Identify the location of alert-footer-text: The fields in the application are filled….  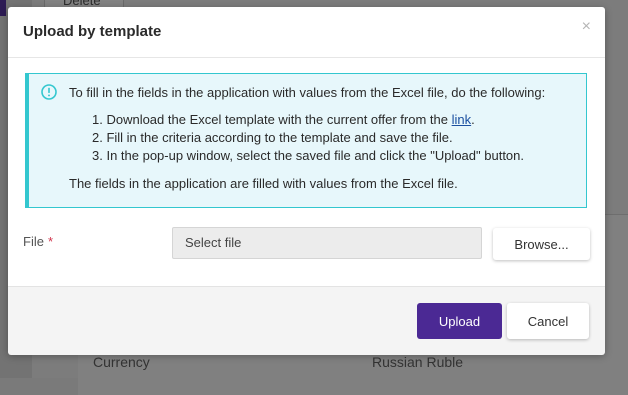
(263, 183).